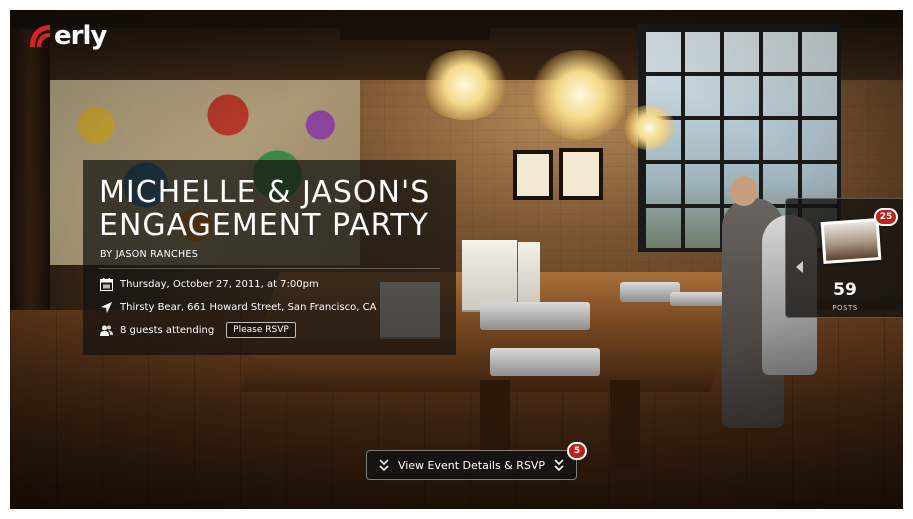 This screenshot has width=913, height=519. I want to click on people-icon, so click(106, 330).